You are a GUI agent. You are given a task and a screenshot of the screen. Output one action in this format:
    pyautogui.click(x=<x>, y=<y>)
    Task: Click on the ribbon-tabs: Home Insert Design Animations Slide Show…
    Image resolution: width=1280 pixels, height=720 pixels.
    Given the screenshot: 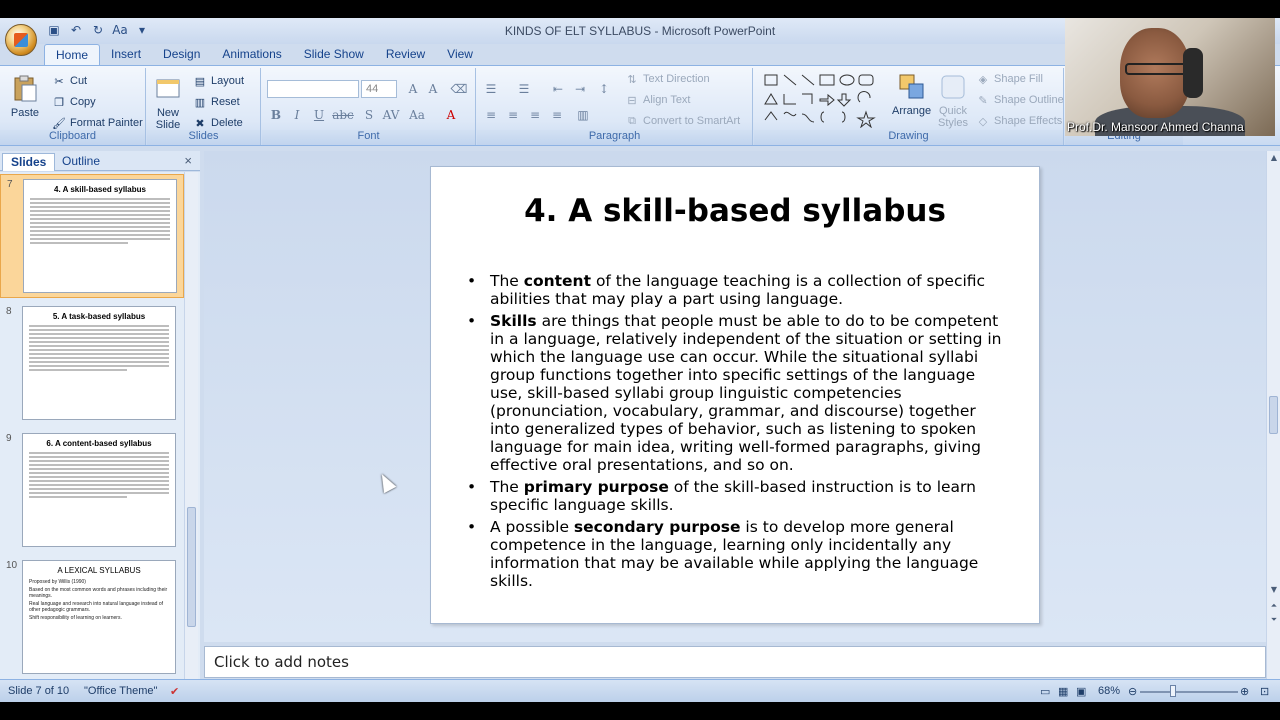 What is the action you would take?
    pyautogui.click(x=264, y=55)
    